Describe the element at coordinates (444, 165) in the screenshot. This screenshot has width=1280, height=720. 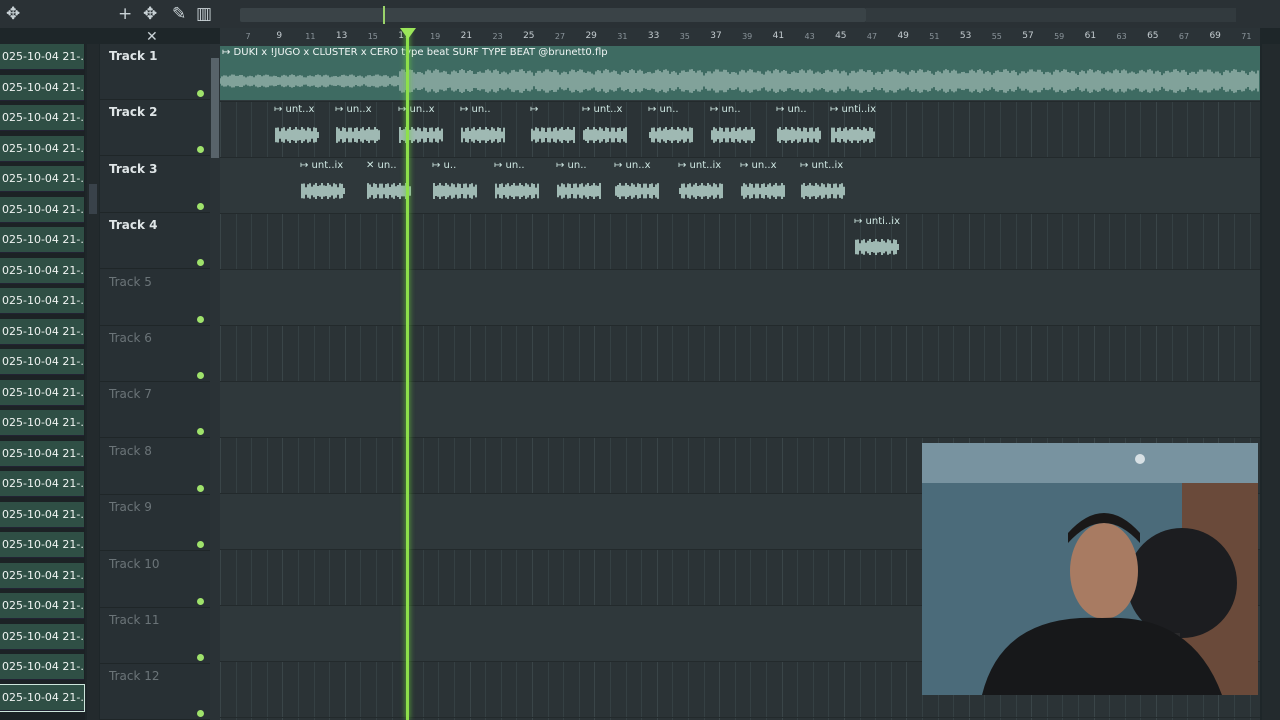
I see `pattern-clip-label: ↦ u..` at that location.